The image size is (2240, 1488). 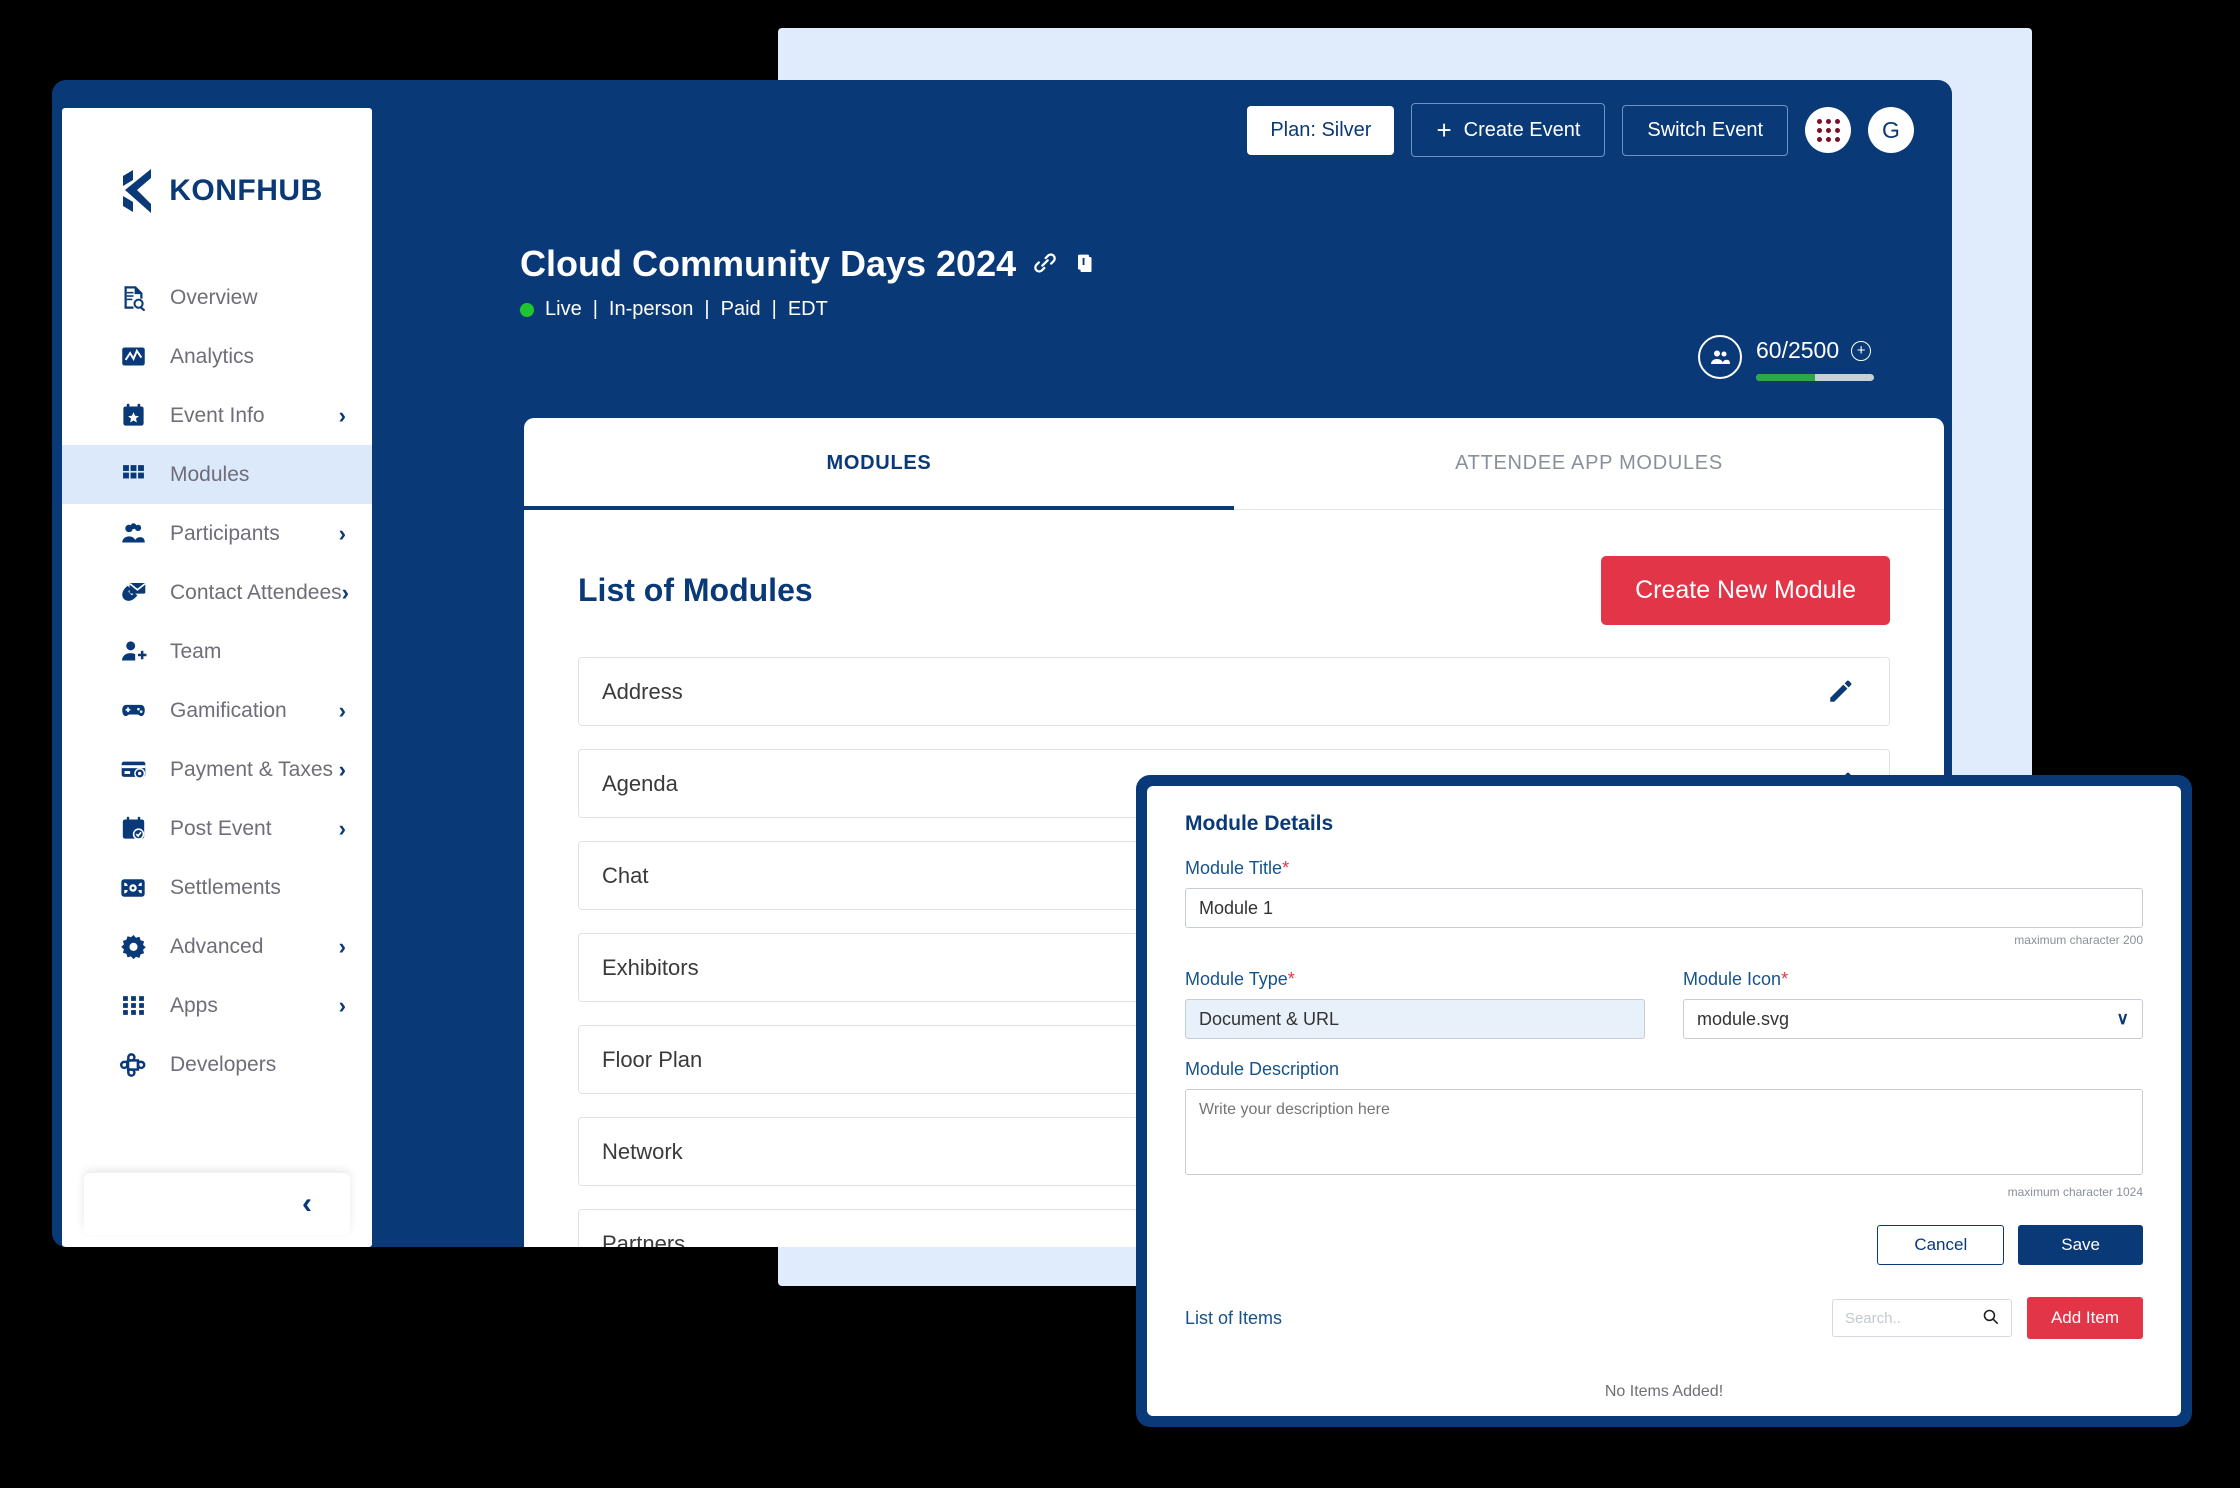 What do you see at coordinates (642, 1151) in the screenshot?
I see `module-name: Network` at bounding box center [642, 1151].